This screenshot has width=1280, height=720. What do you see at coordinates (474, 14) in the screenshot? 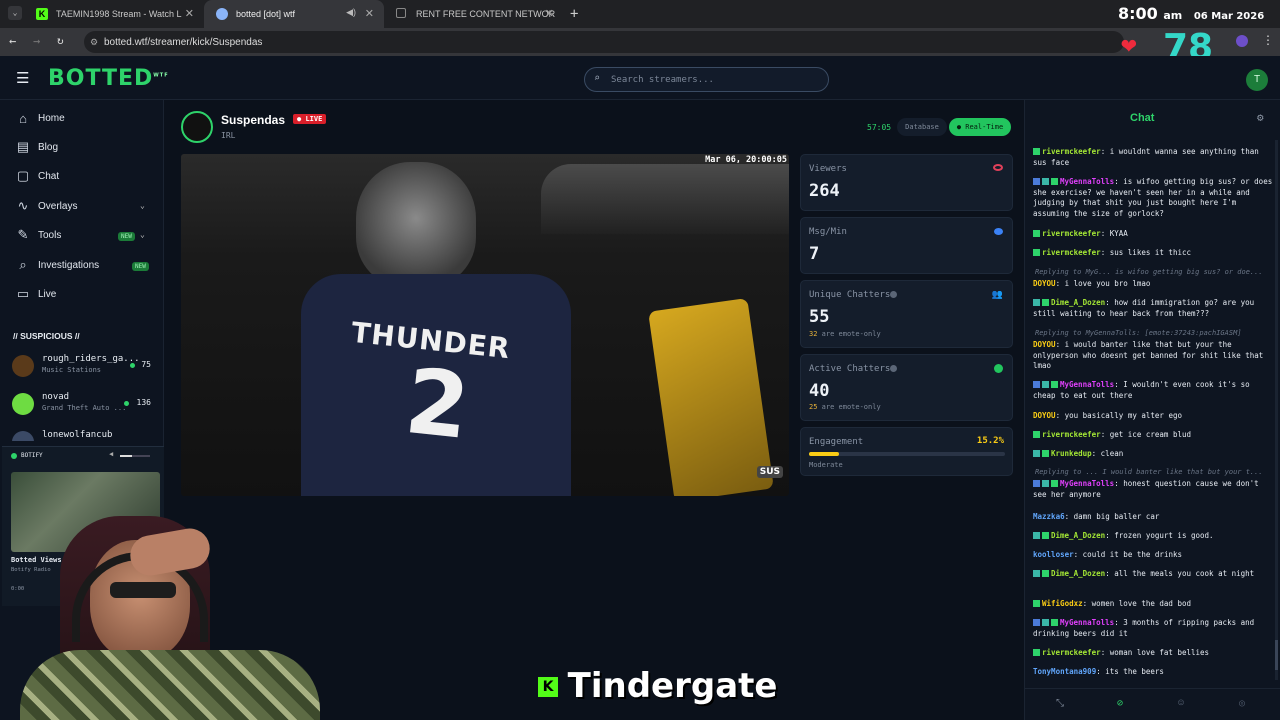
I see `browser-tab-rentfree: RENT FREE CONTENT NETWOR ✕` at bounding box center [474, 14].